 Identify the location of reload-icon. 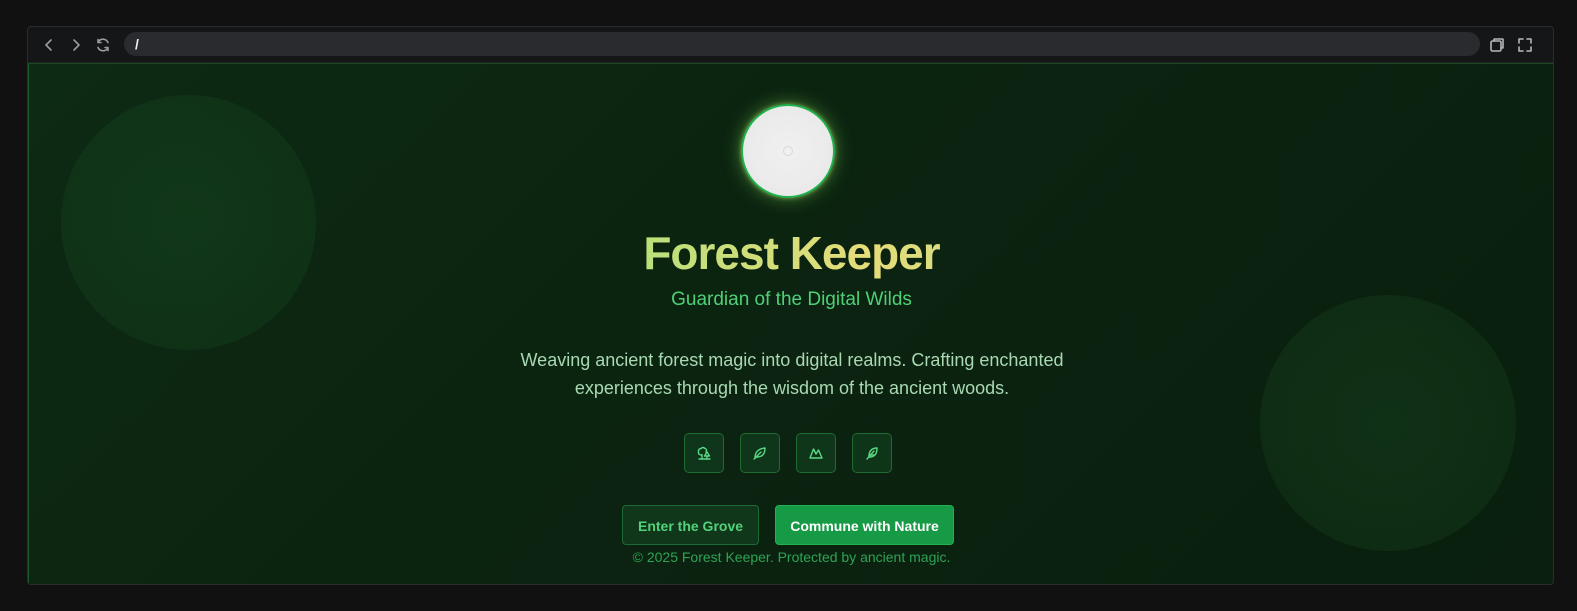
(103, 45).